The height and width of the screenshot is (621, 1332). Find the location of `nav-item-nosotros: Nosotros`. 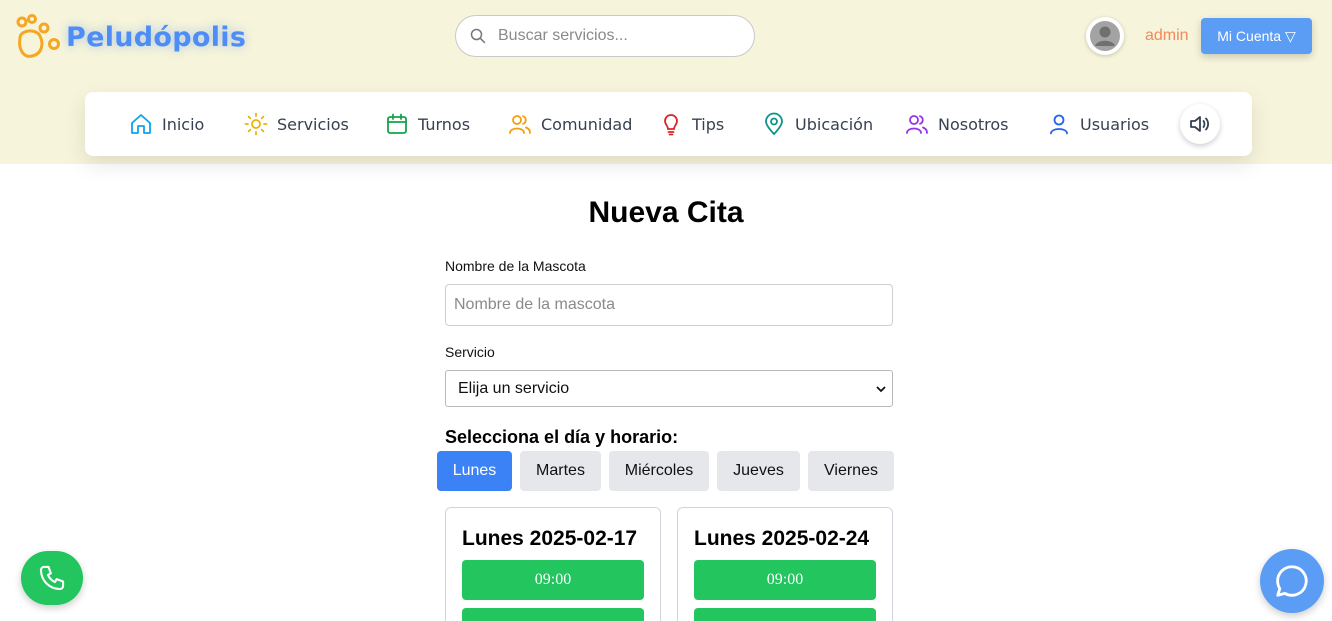

nav-item-nosotros: Nosotros is located at coordinates (957, 124).